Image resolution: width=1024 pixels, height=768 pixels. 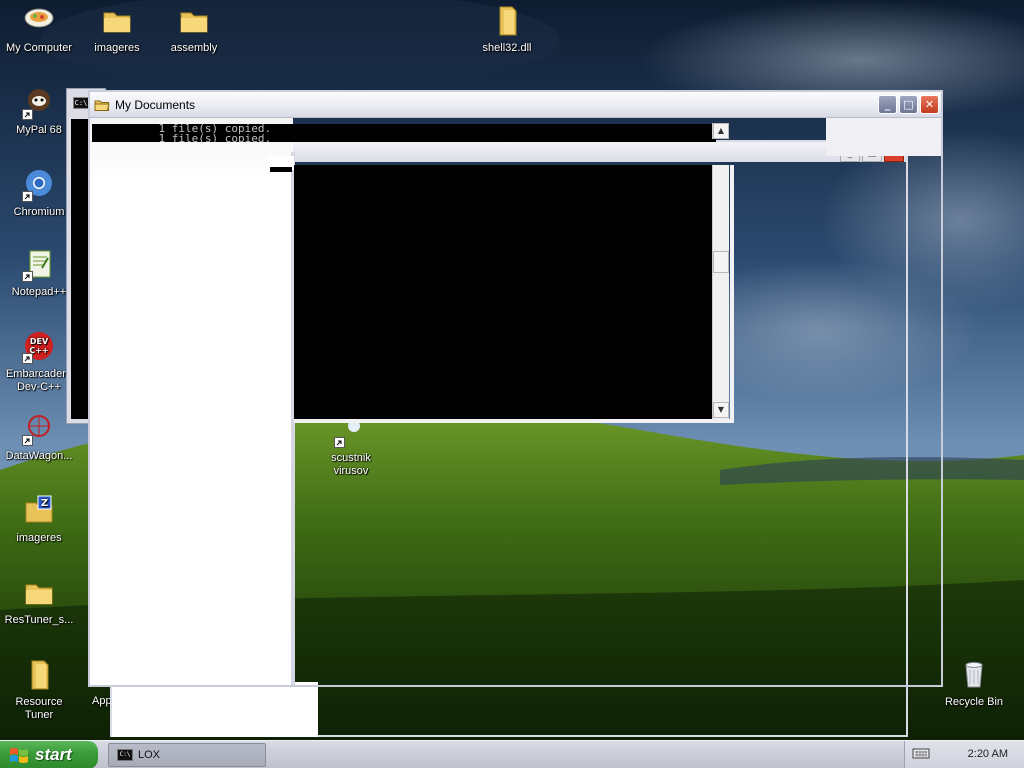 What do you see at coordinates (720, 292) in the screenshot?
I see `console-scrollbar: ▼` at bounding box center [720, 292].